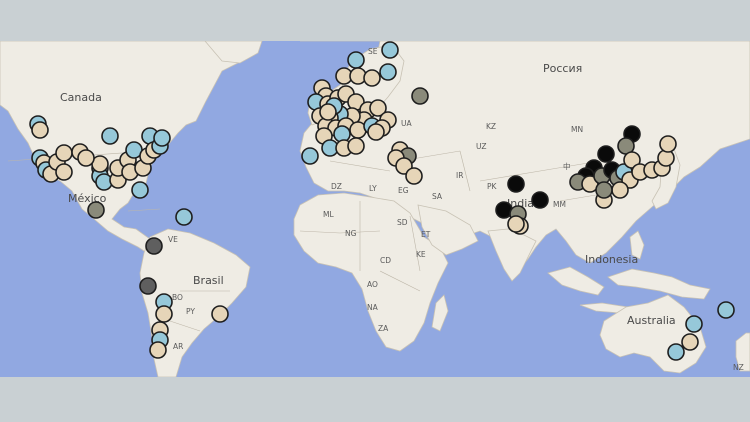  Describe the element at coordinates (177, 297) in the screenshot. I see `country-label-bo: BO` at that location.